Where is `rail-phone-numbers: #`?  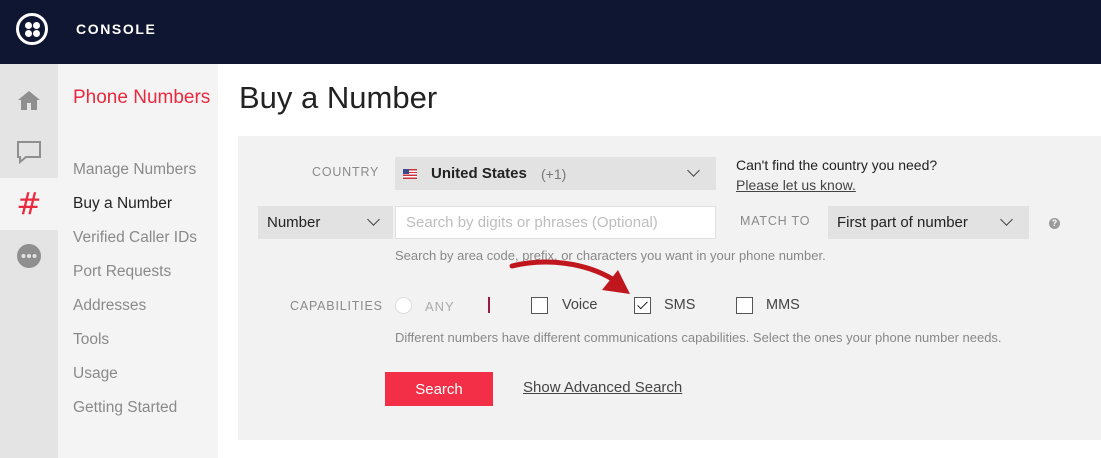 rail-phone-numbers: # is located at coordinates (29, 204).